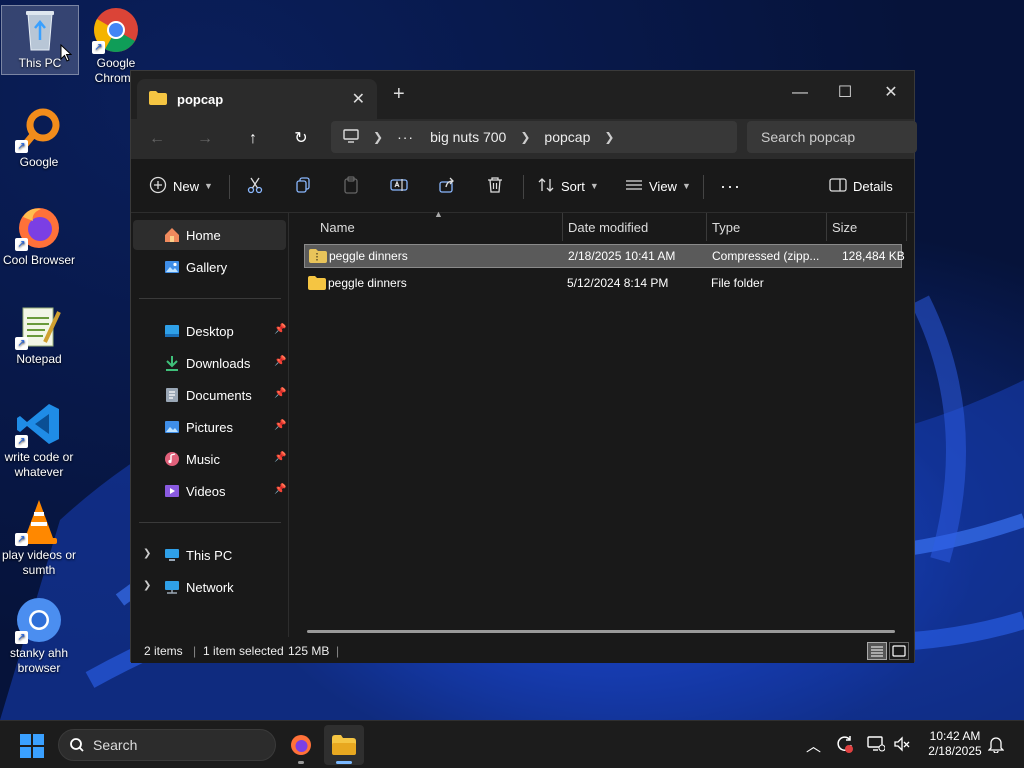 The height and width of the screenshot is (768, 1024). I want to click on address-bar: ❯ ··· big nuts 700 ❯ popcap ❯, so click(534, 137).